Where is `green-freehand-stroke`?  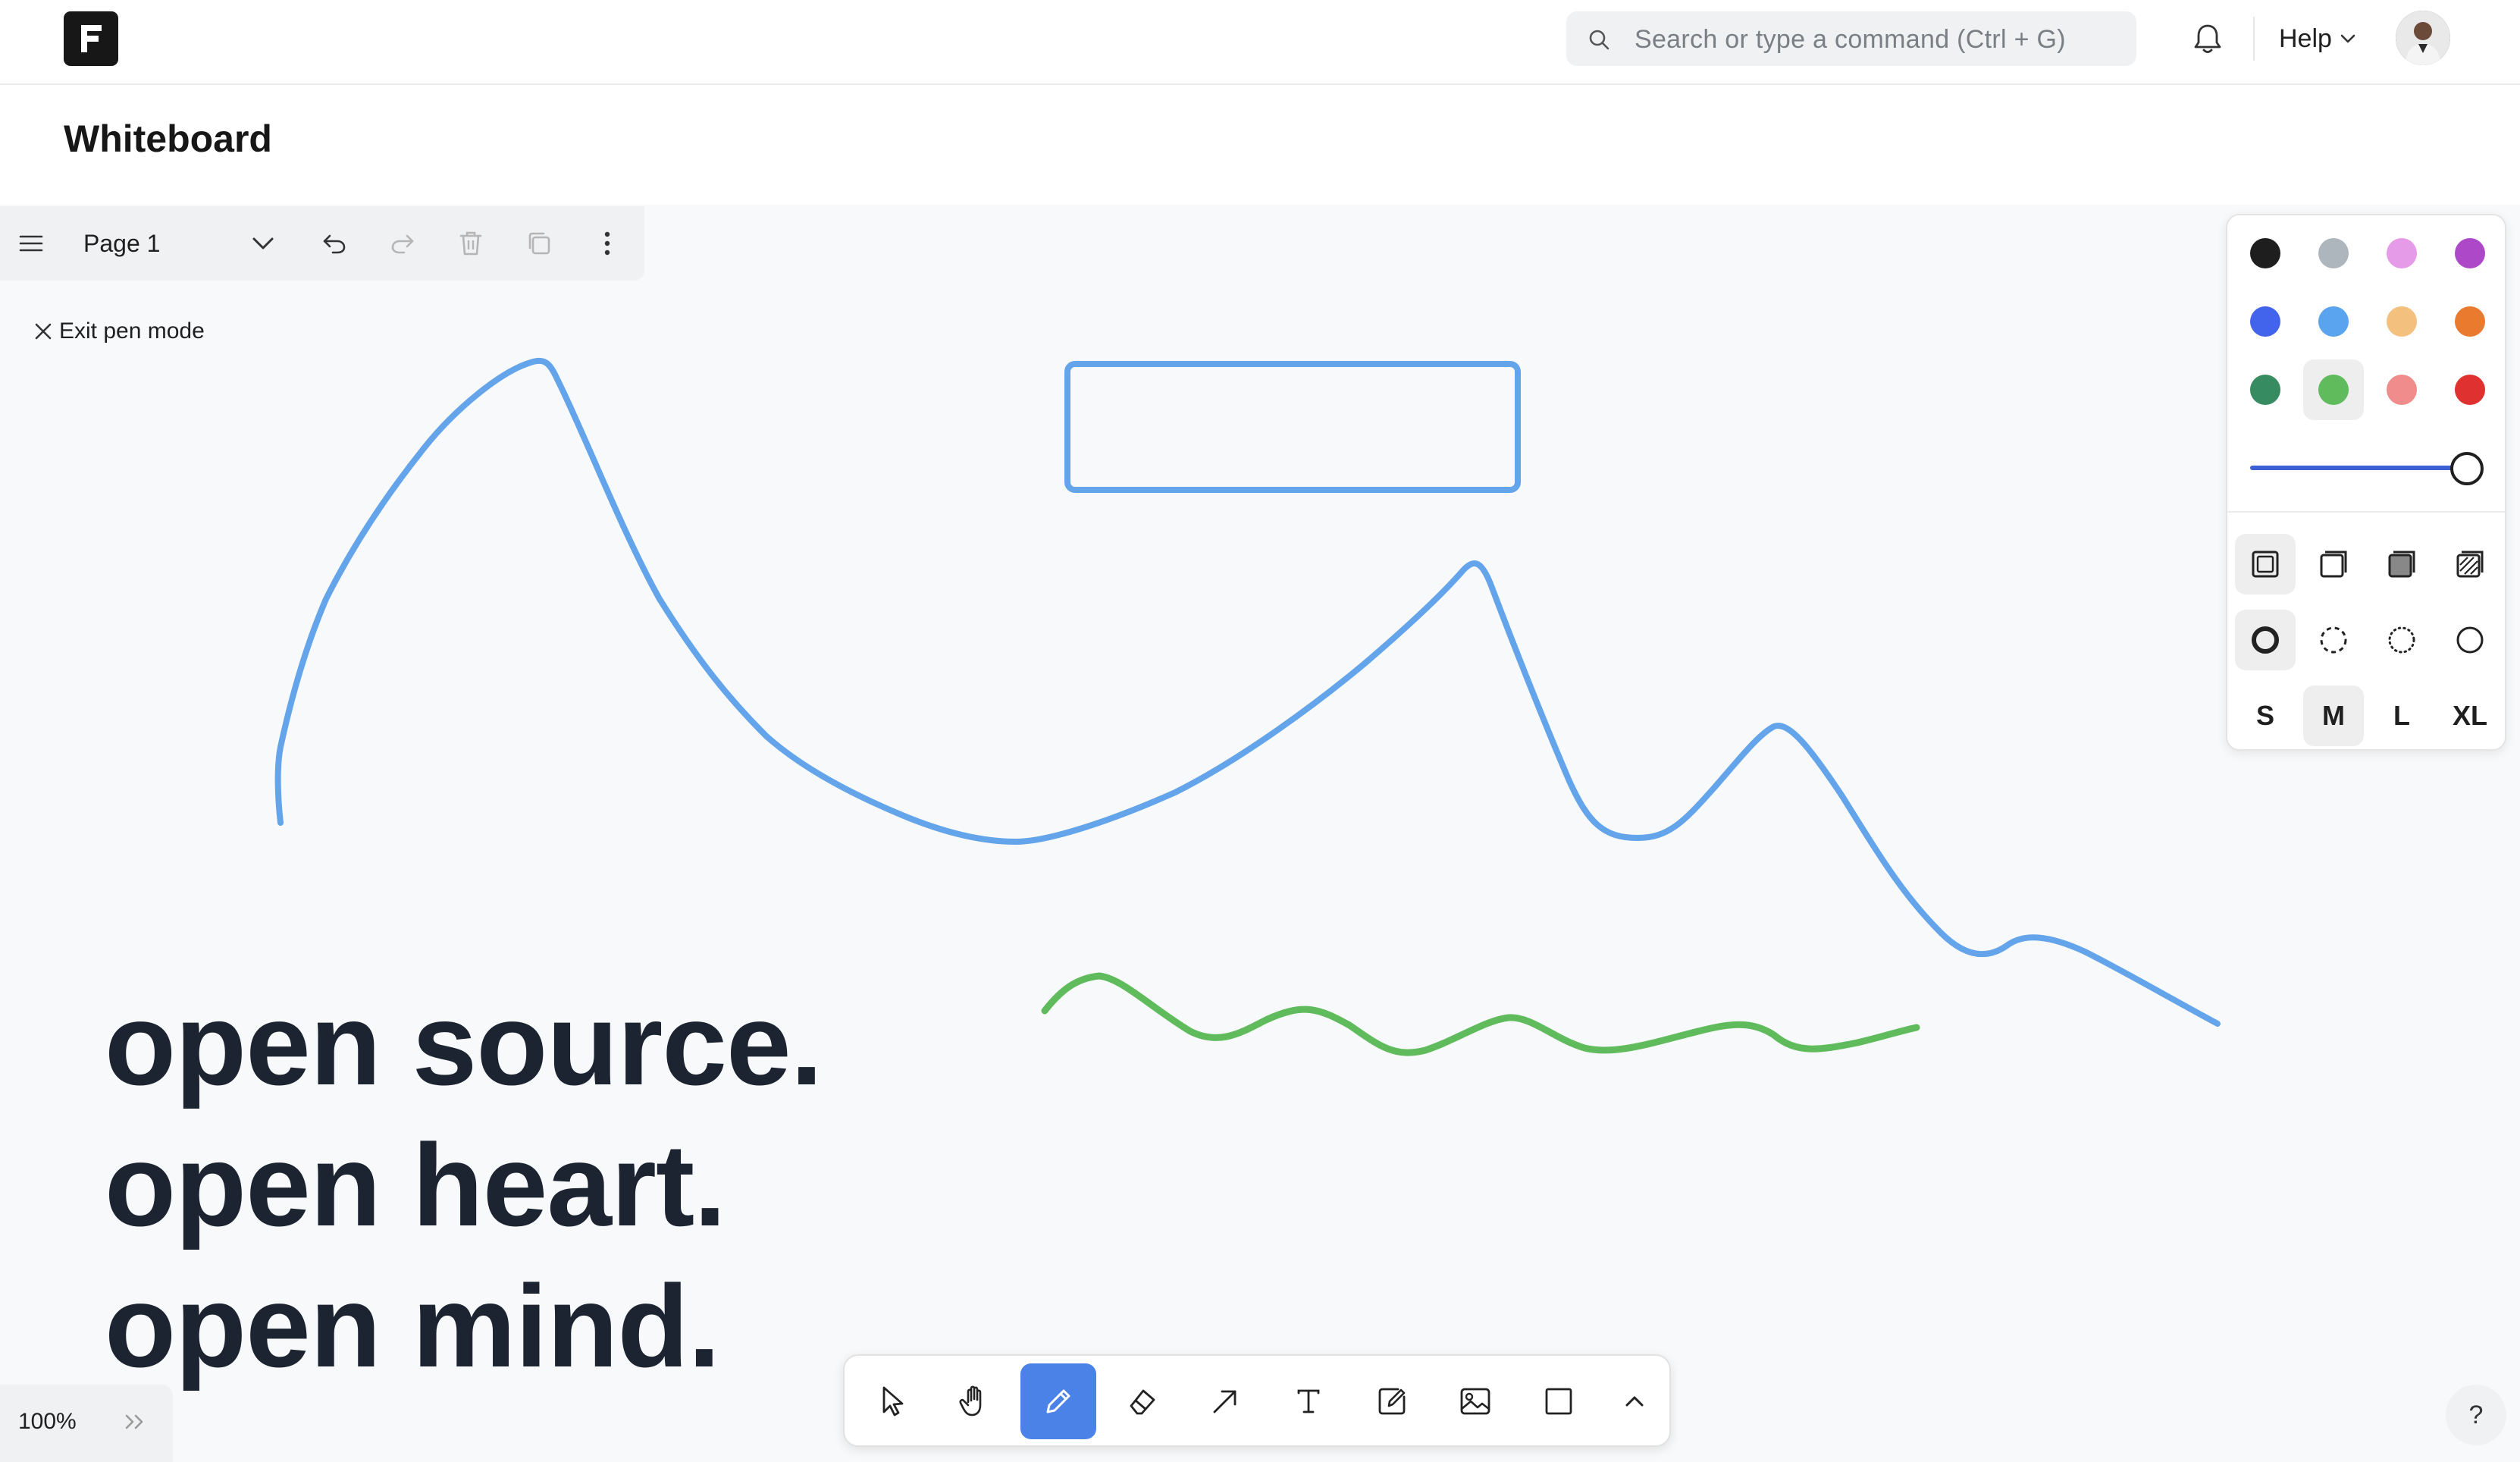 green-freehand-stroke is located at coordinates (1480, 1014).